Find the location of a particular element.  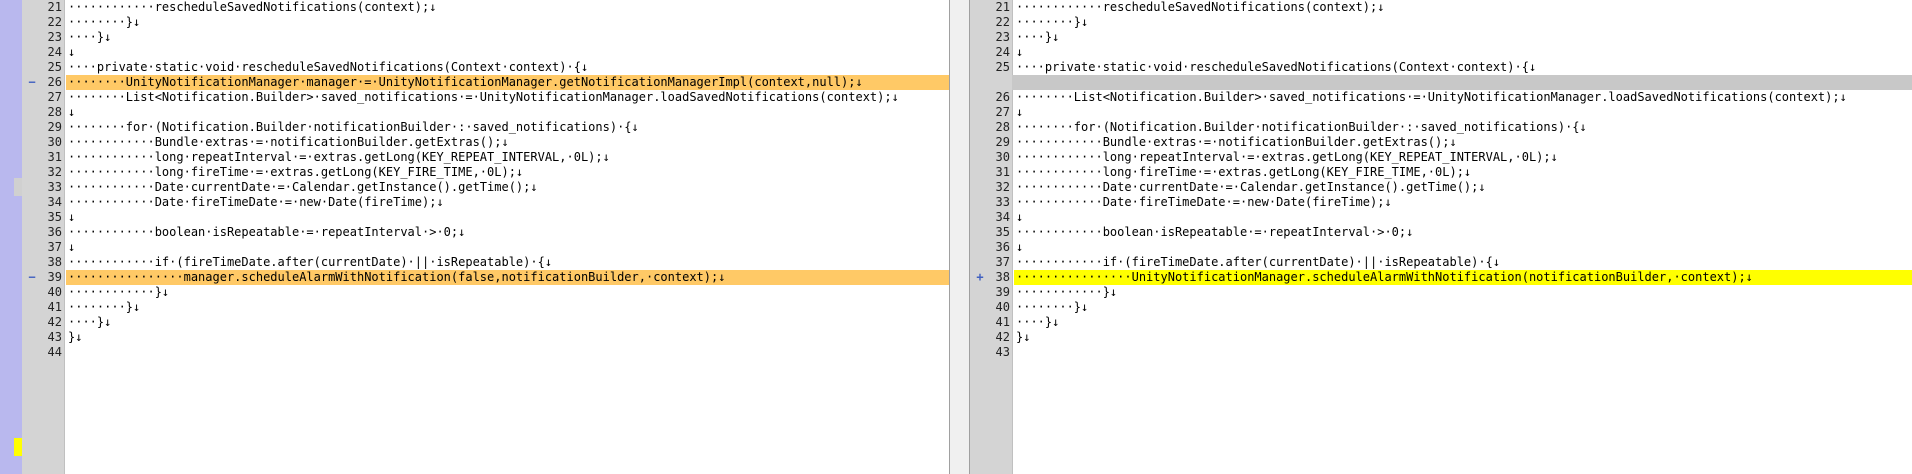

code-line: 40 ········}↓ is located at coordinates (1441, 307).